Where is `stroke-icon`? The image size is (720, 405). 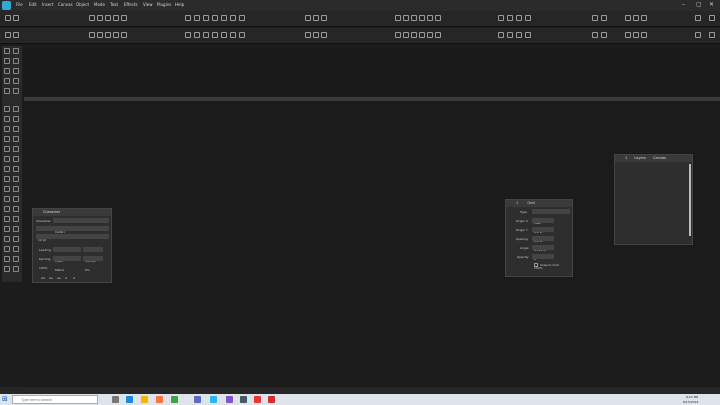
stroke-icon is located at coordinates (197, 35).